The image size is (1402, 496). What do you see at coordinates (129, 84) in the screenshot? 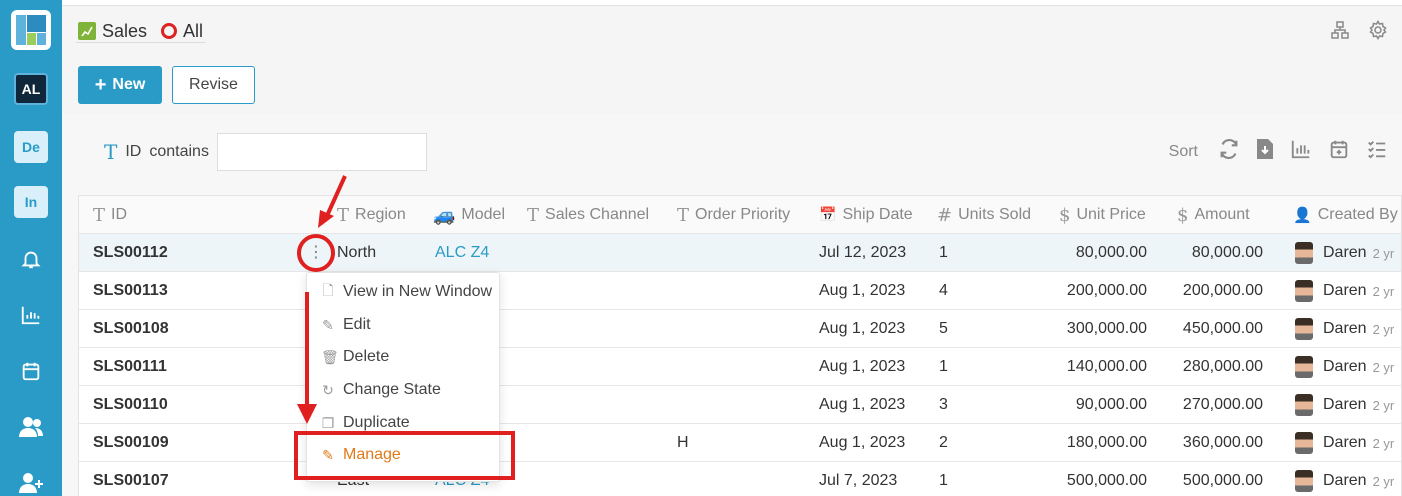
I see `new-button-label: New` at bounding box center [129, 84].